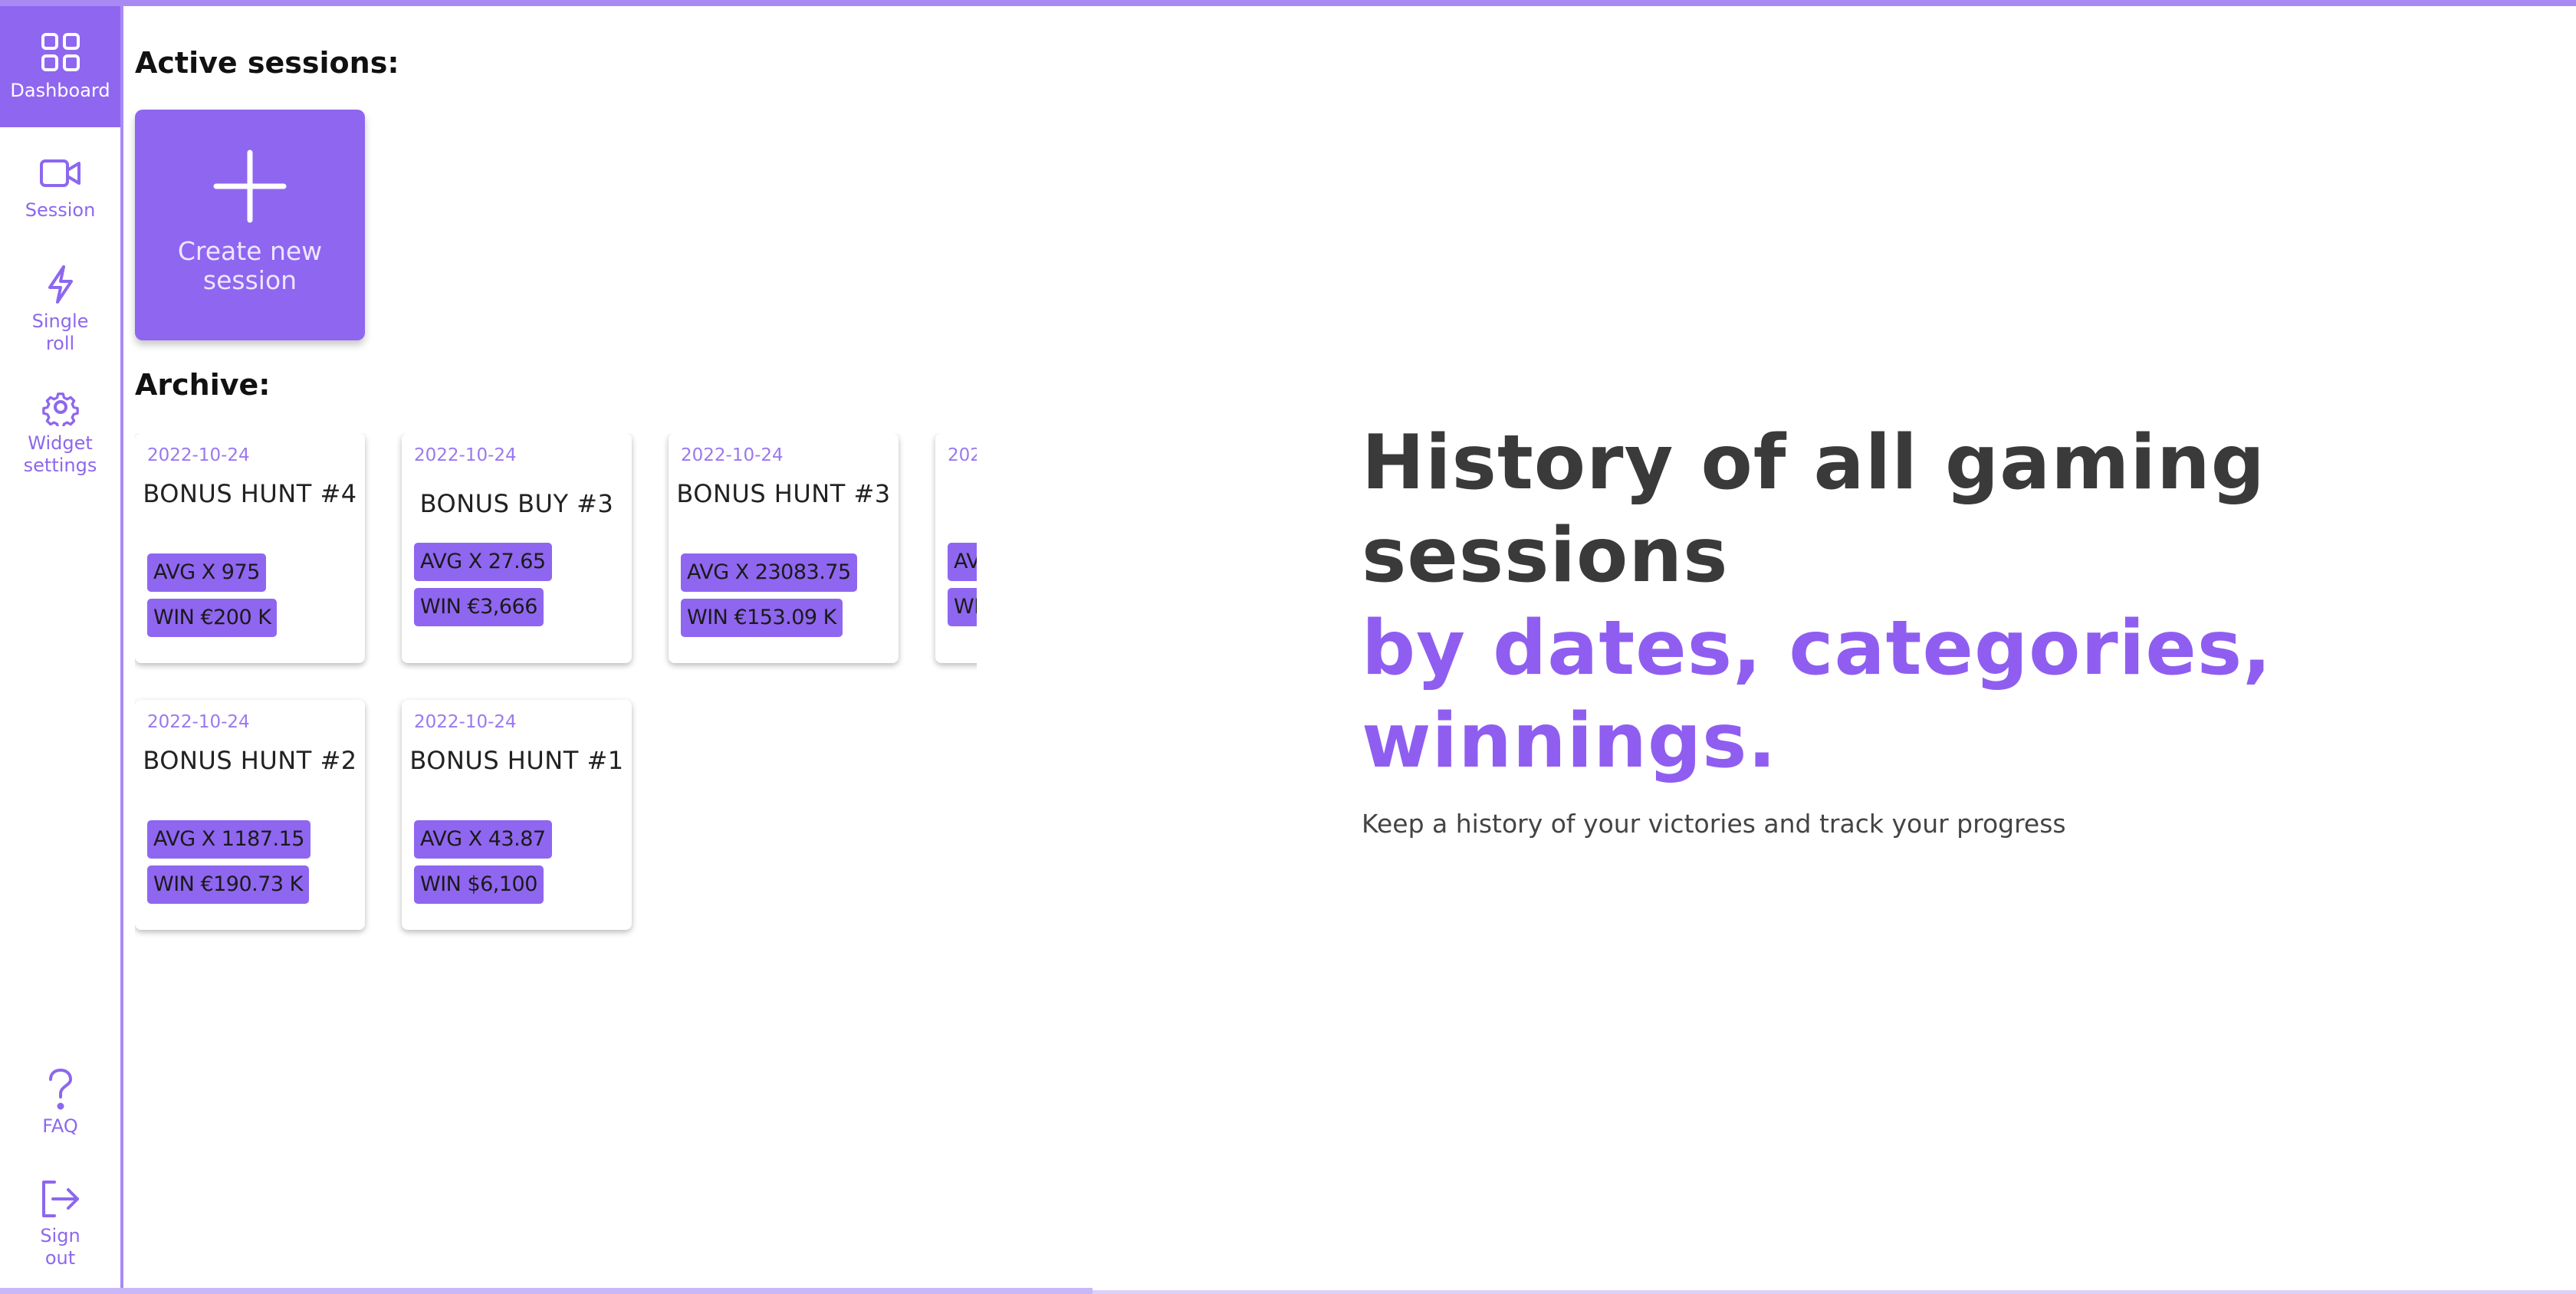 Image resolution: width=2576 pixels, height=1294 pixels. Describe the element at coordinates (60, 90) in the screenshot. I see `sidebar-item-label: Dashboard` at that location.